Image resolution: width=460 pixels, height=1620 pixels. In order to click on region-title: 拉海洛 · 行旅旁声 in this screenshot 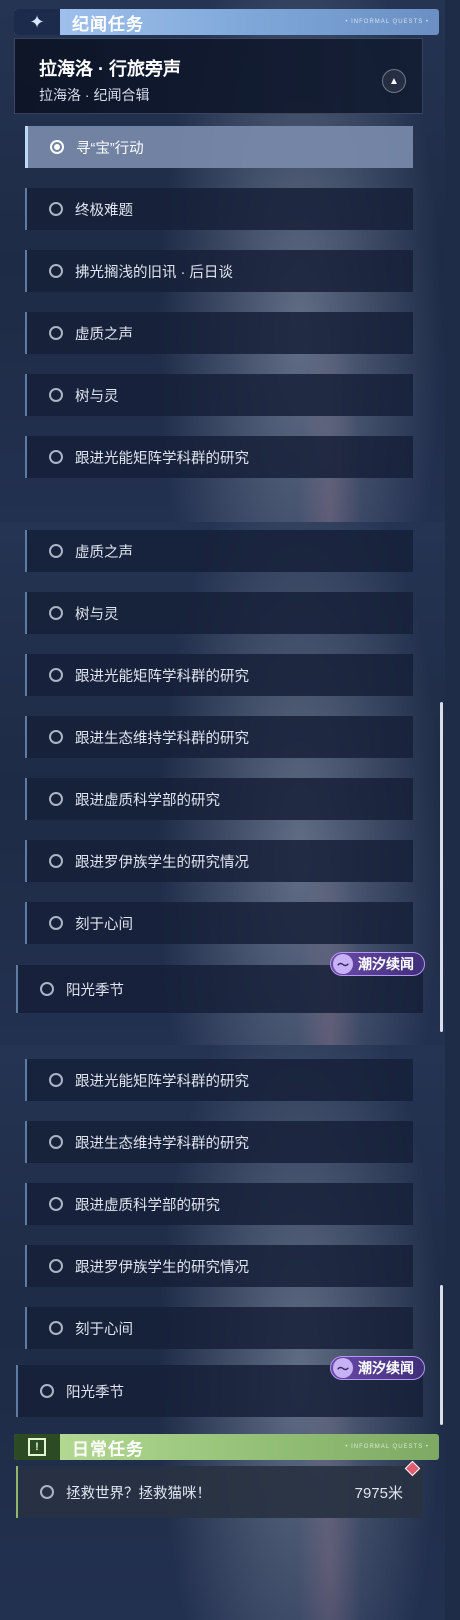, I will do `click(110, 69)`.